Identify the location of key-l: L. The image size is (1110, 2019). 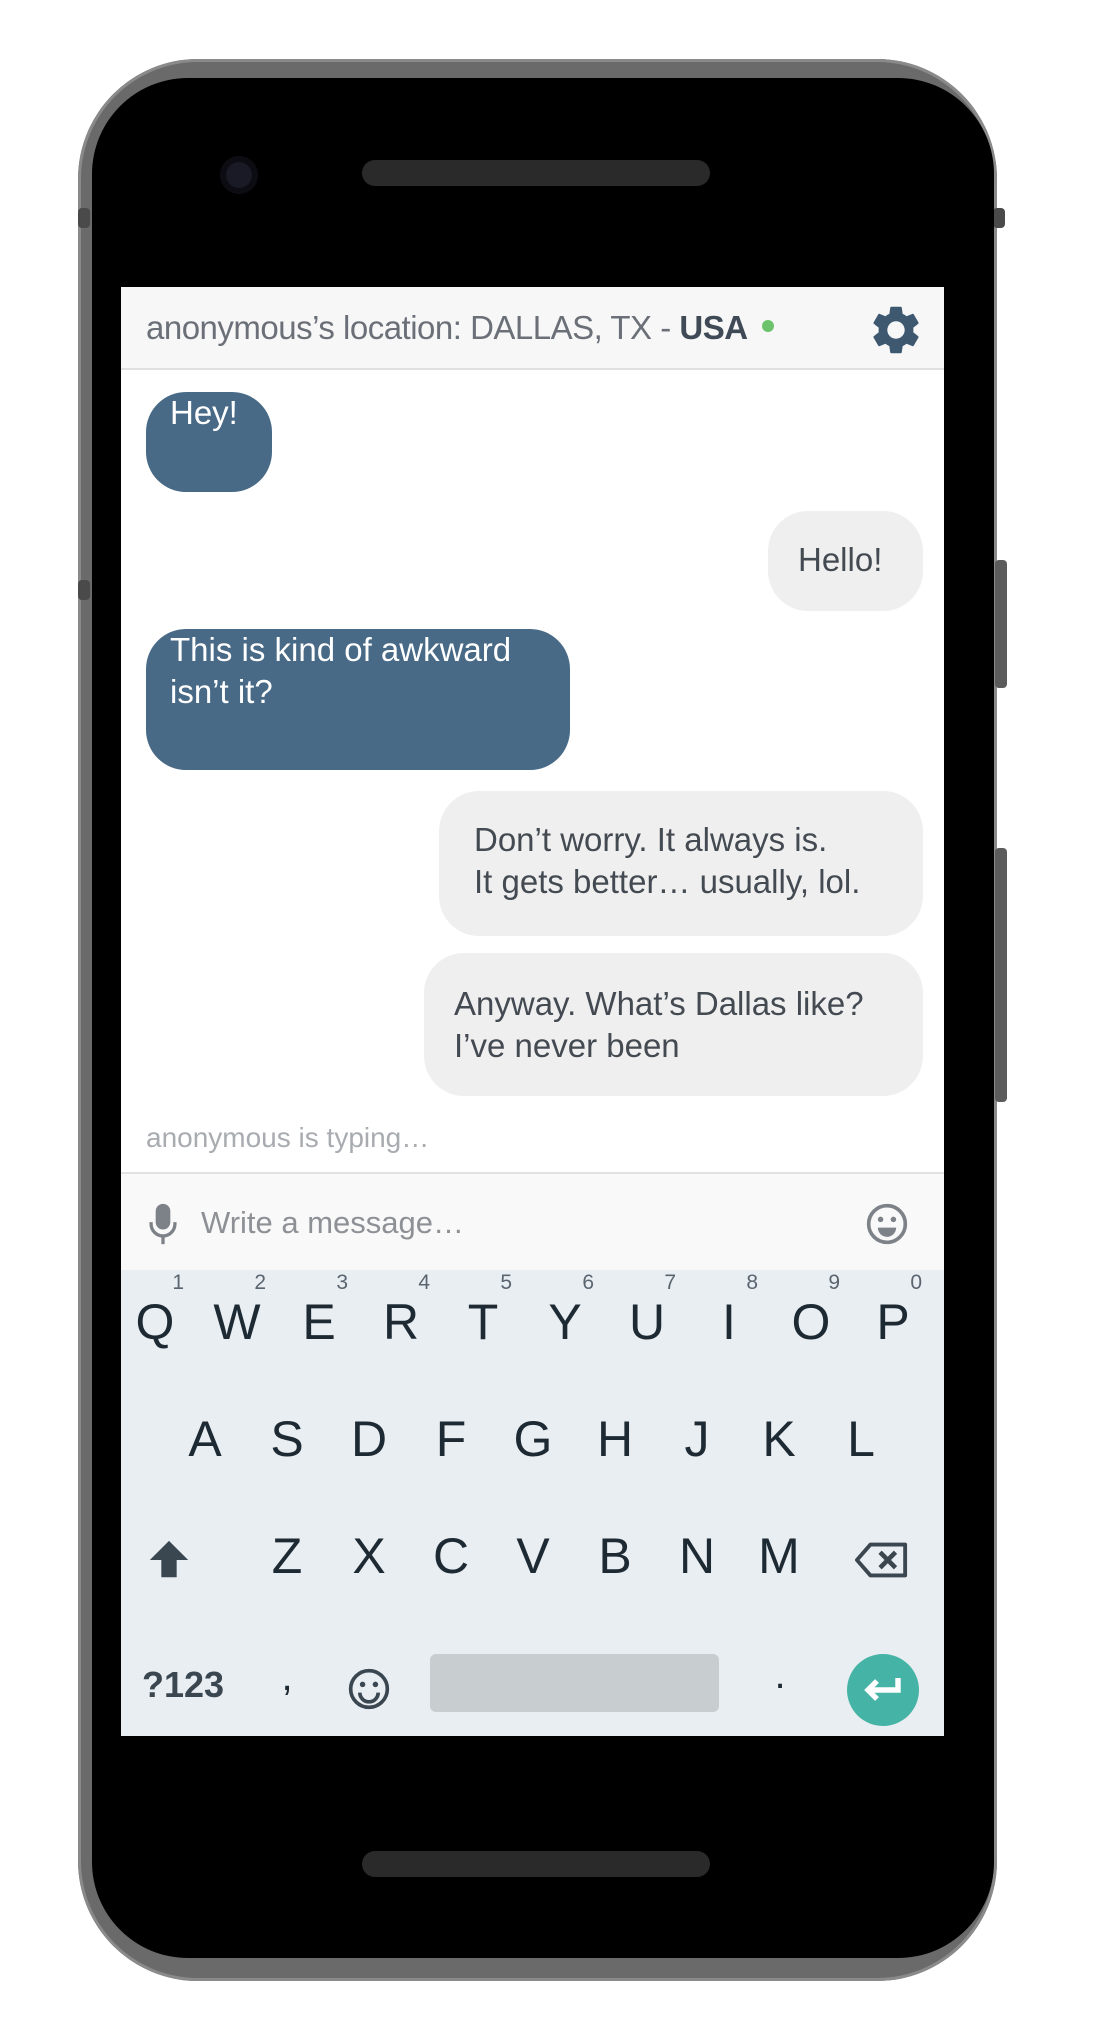
(861, 1439).